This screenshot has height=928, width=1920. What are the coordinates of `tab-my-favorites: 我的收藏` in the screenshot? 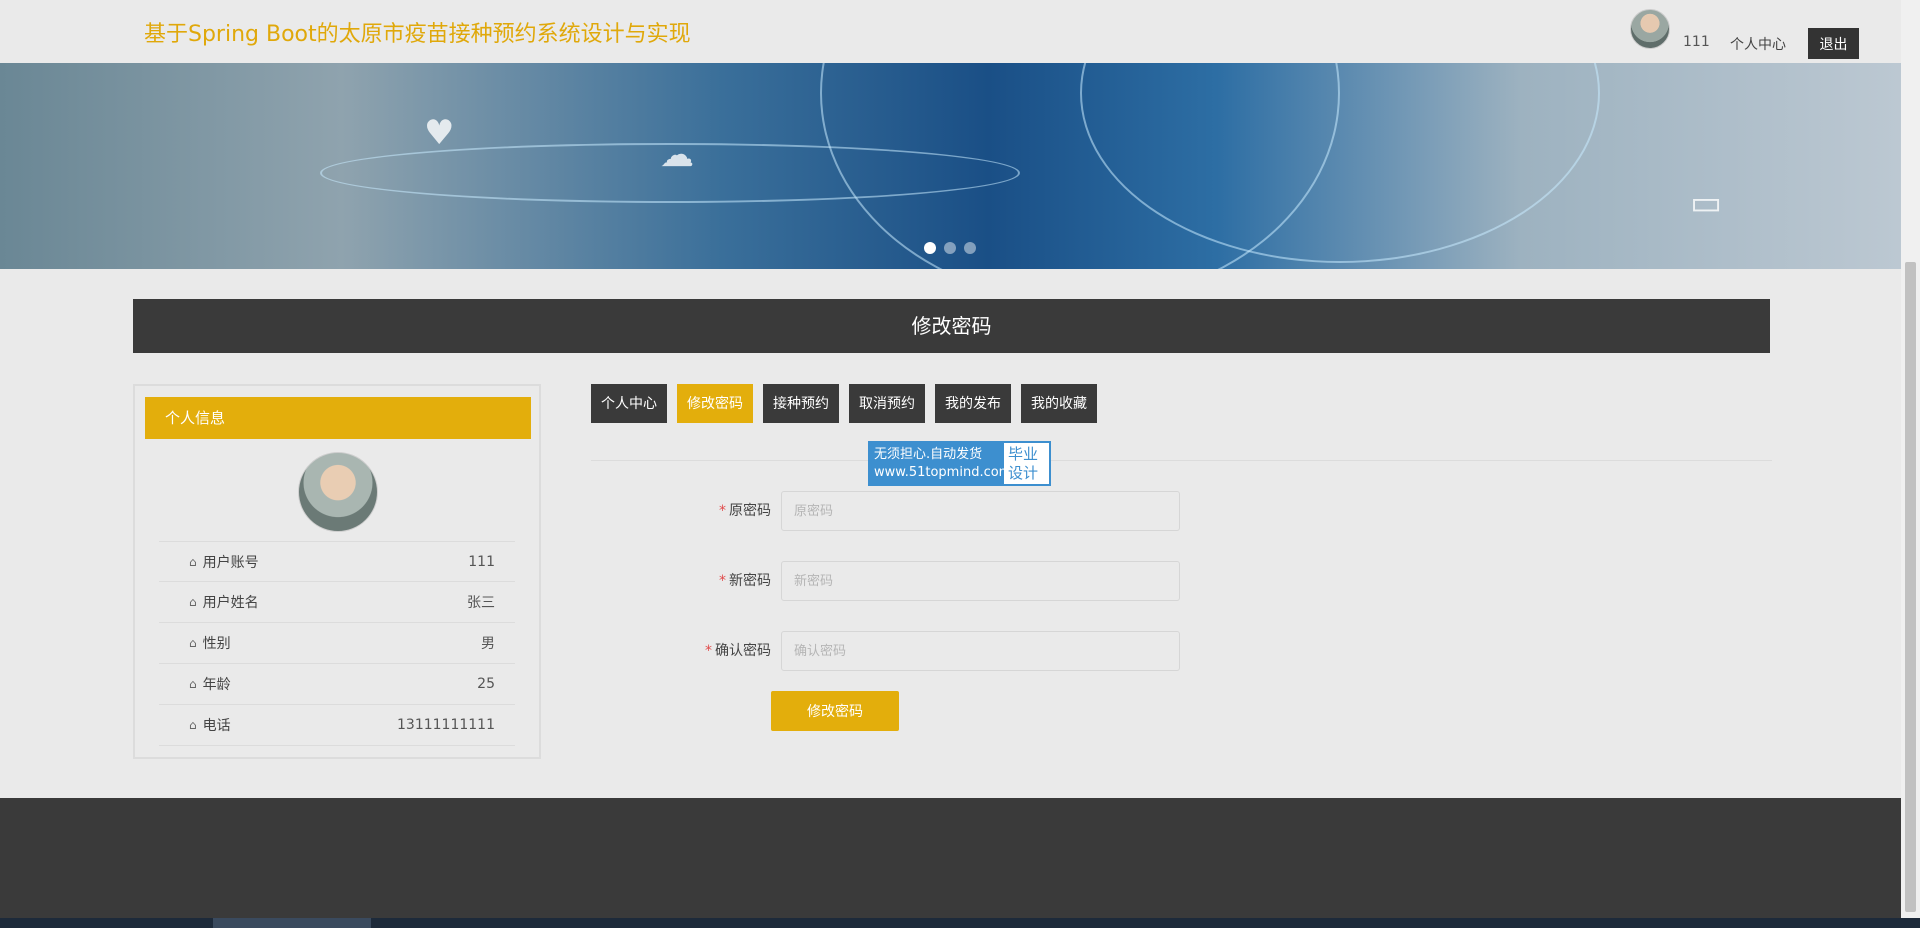 It's located at (1059, 403).